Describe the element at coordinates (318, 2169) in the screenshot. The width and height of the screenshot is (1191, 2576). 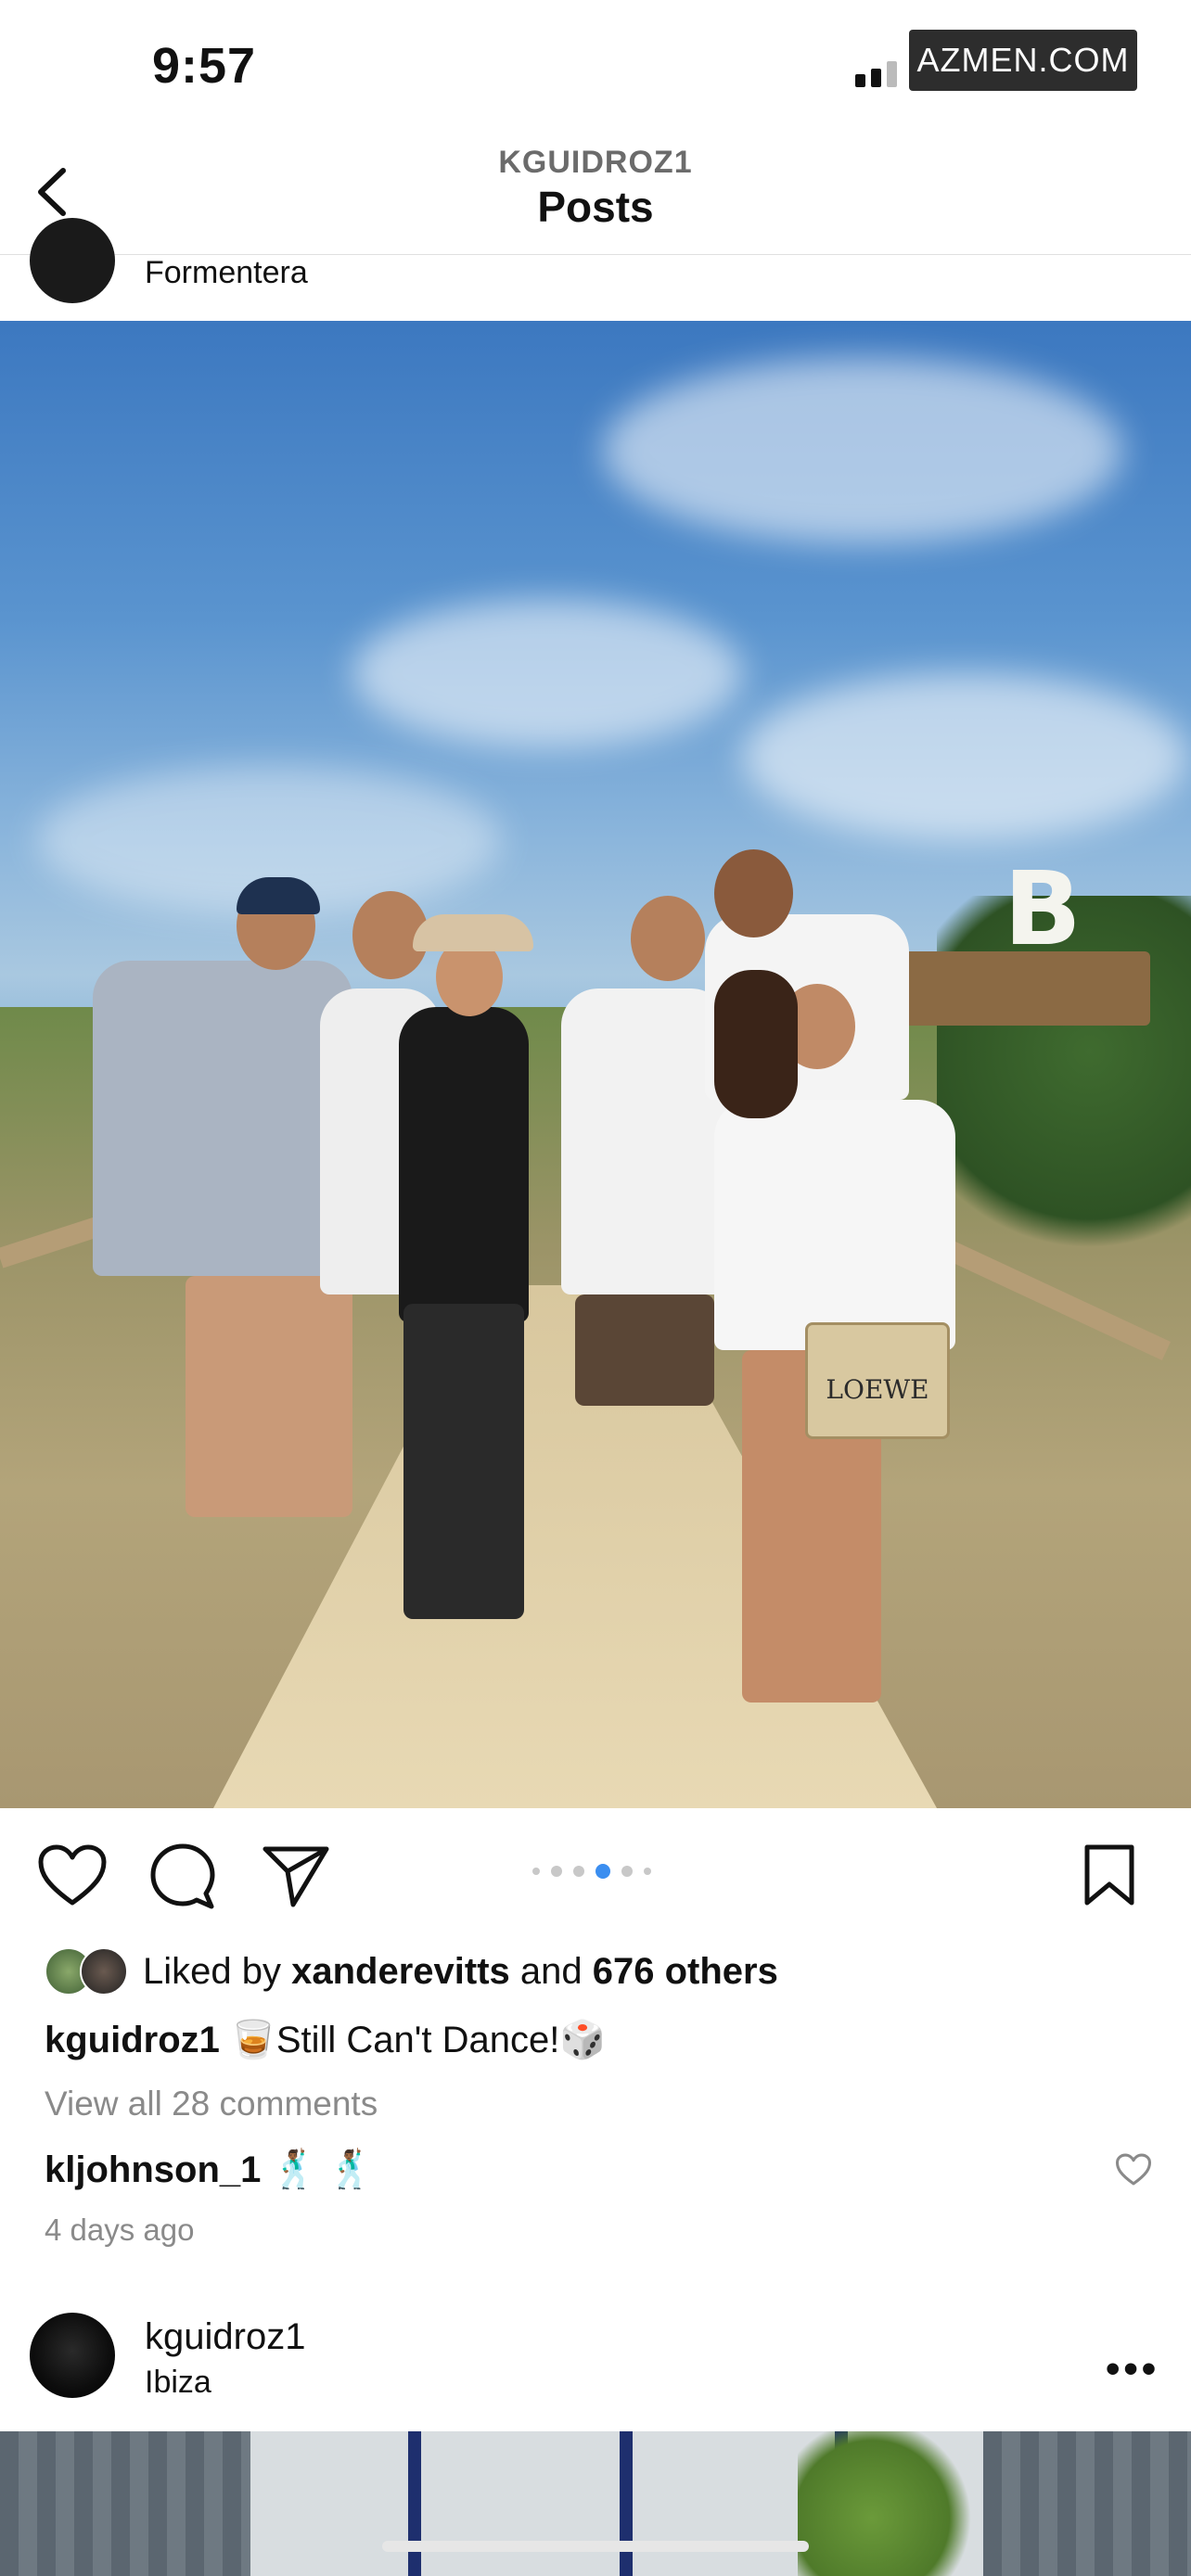
I see `comment-text: 🕺🏾 🕺🏾` at that location.